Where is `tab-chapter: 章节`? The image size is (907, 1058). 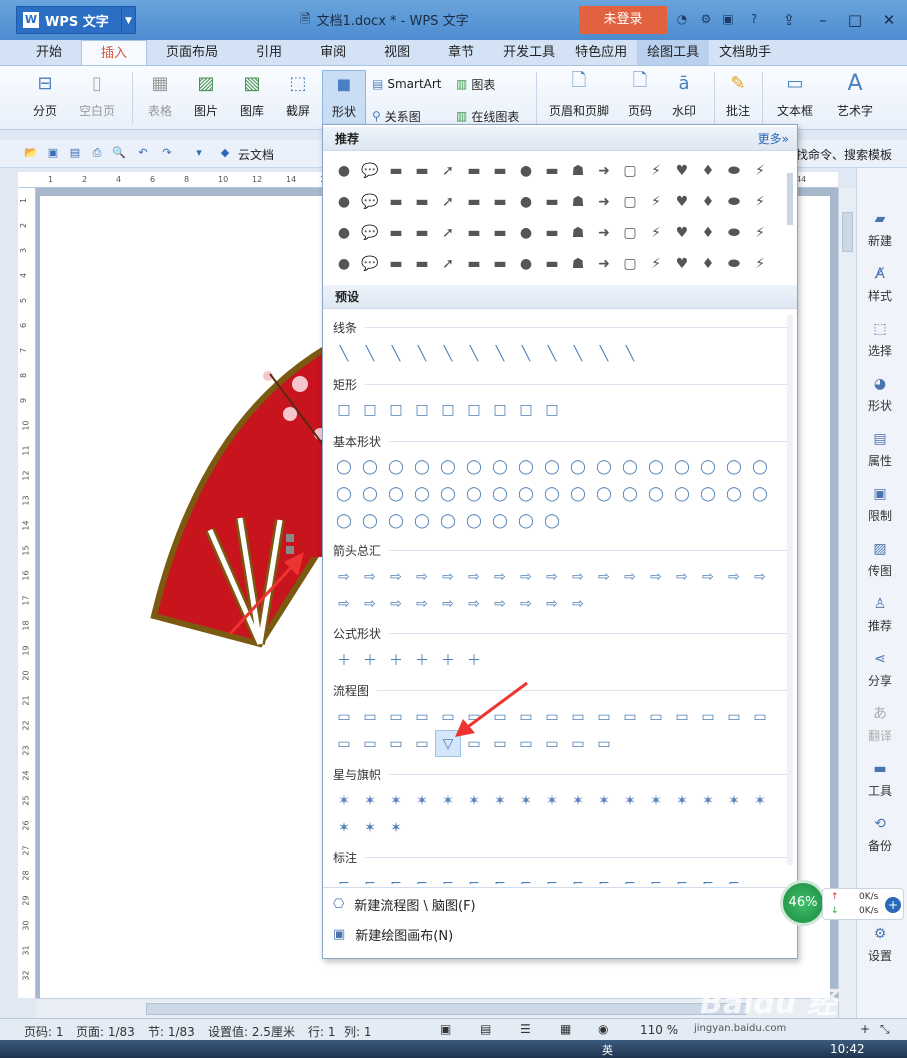 tab-chapter: 章节 is located at coordinates (461, 52).